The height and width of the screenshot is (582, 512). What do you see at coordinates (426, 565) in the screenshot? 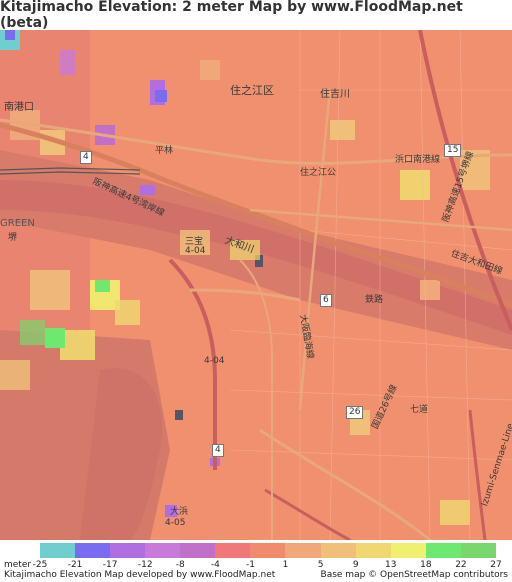
I see `legend-tick-label: 18` at bounding box center [426, 565].